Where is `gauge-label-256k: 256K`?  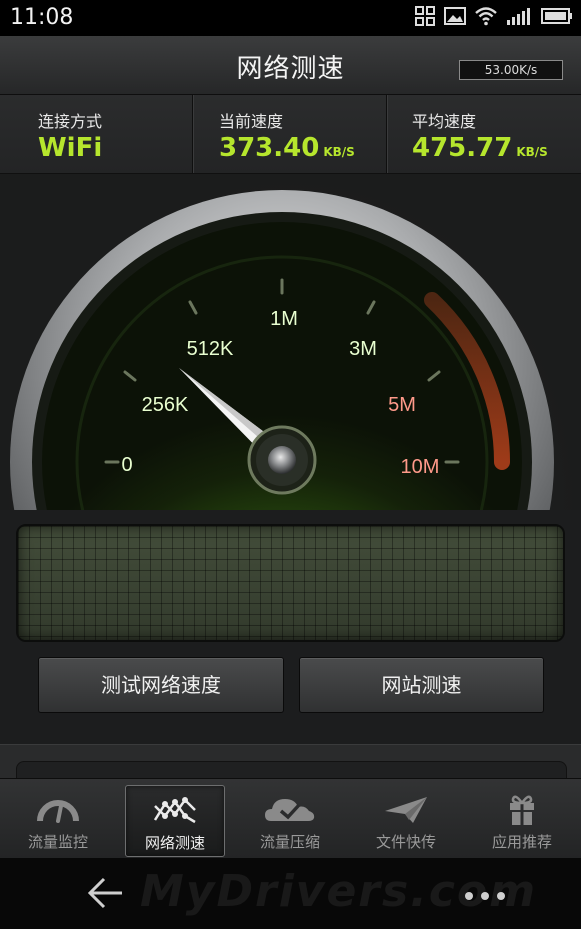 gauge-label-256k: 256K is located at coordinates (165, 405).